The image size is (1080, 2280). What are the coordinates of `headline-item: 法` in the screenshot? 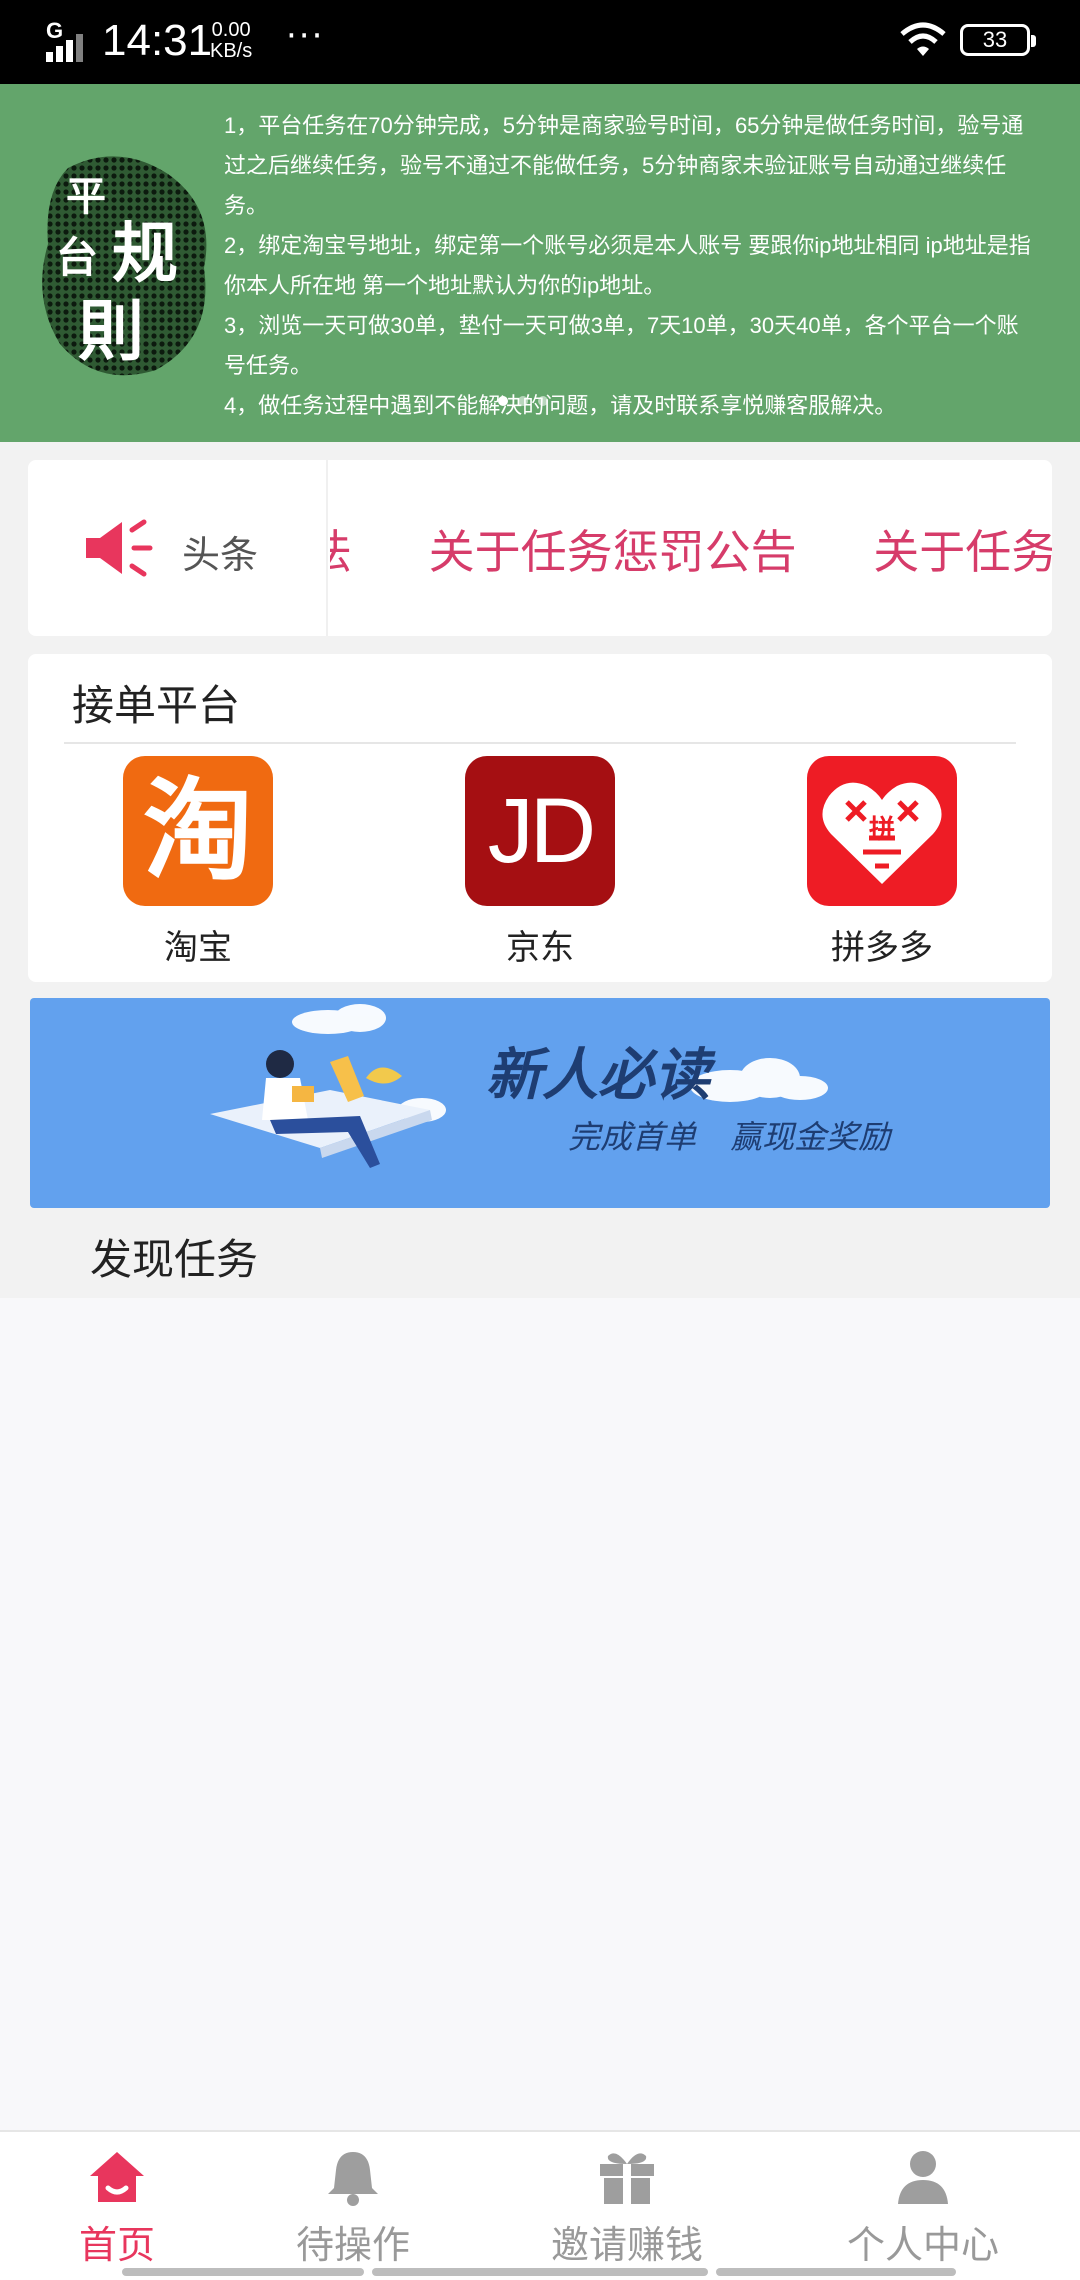 It's located at (341, 552).